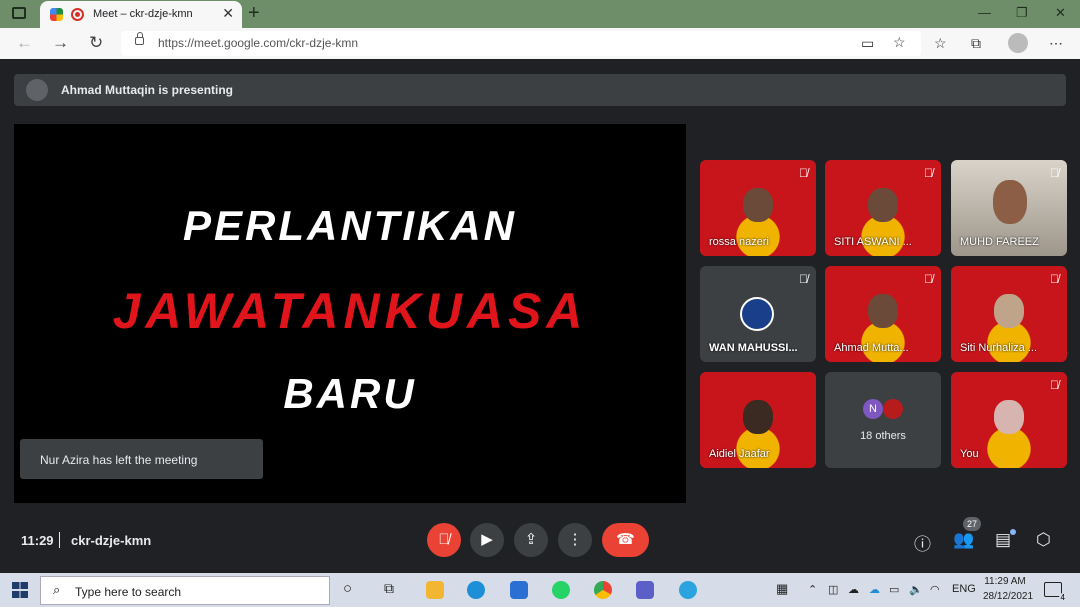 Image resolution: width=1080 pixels, height=607 pixels. I want to click on slide-line-2: JAWATANKUASA, so click(350, 311).